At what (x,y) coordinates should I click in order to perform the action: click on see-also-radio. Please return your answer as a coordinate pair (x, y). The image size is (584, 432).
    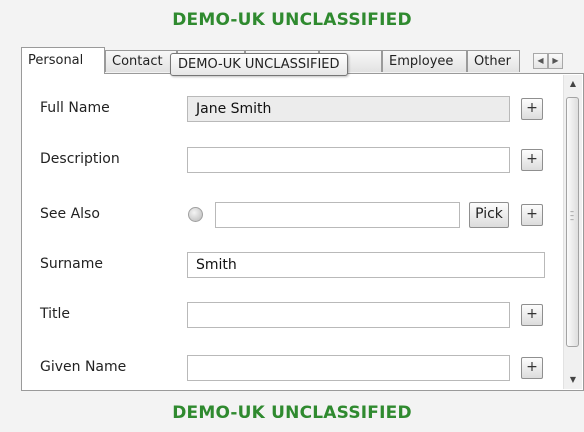
    Looking at the image, I should click on (195, 214).